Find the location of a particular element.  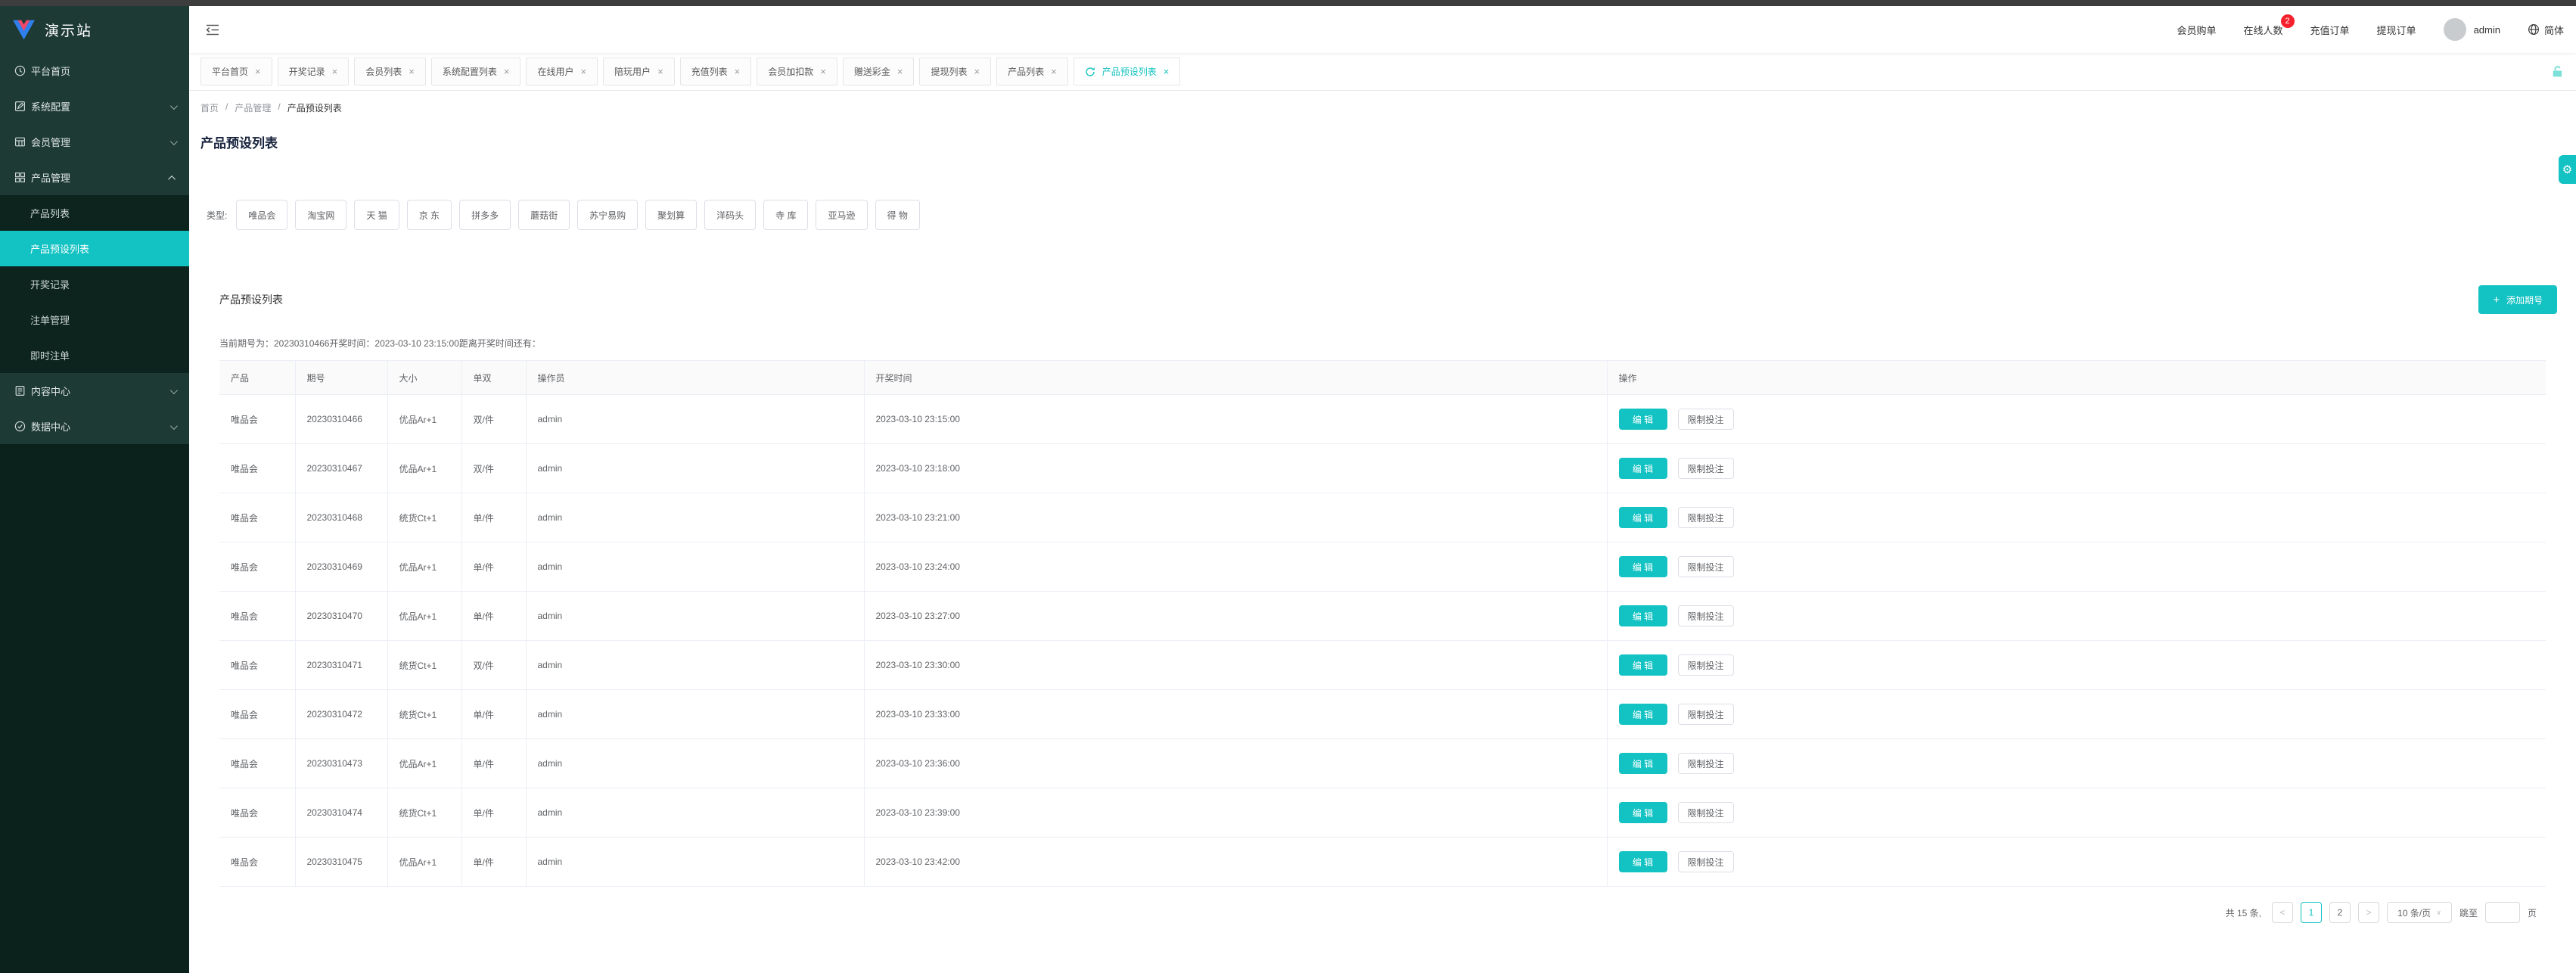

filter-option-button: 淘宝网 is located at coordinates (321, 215).